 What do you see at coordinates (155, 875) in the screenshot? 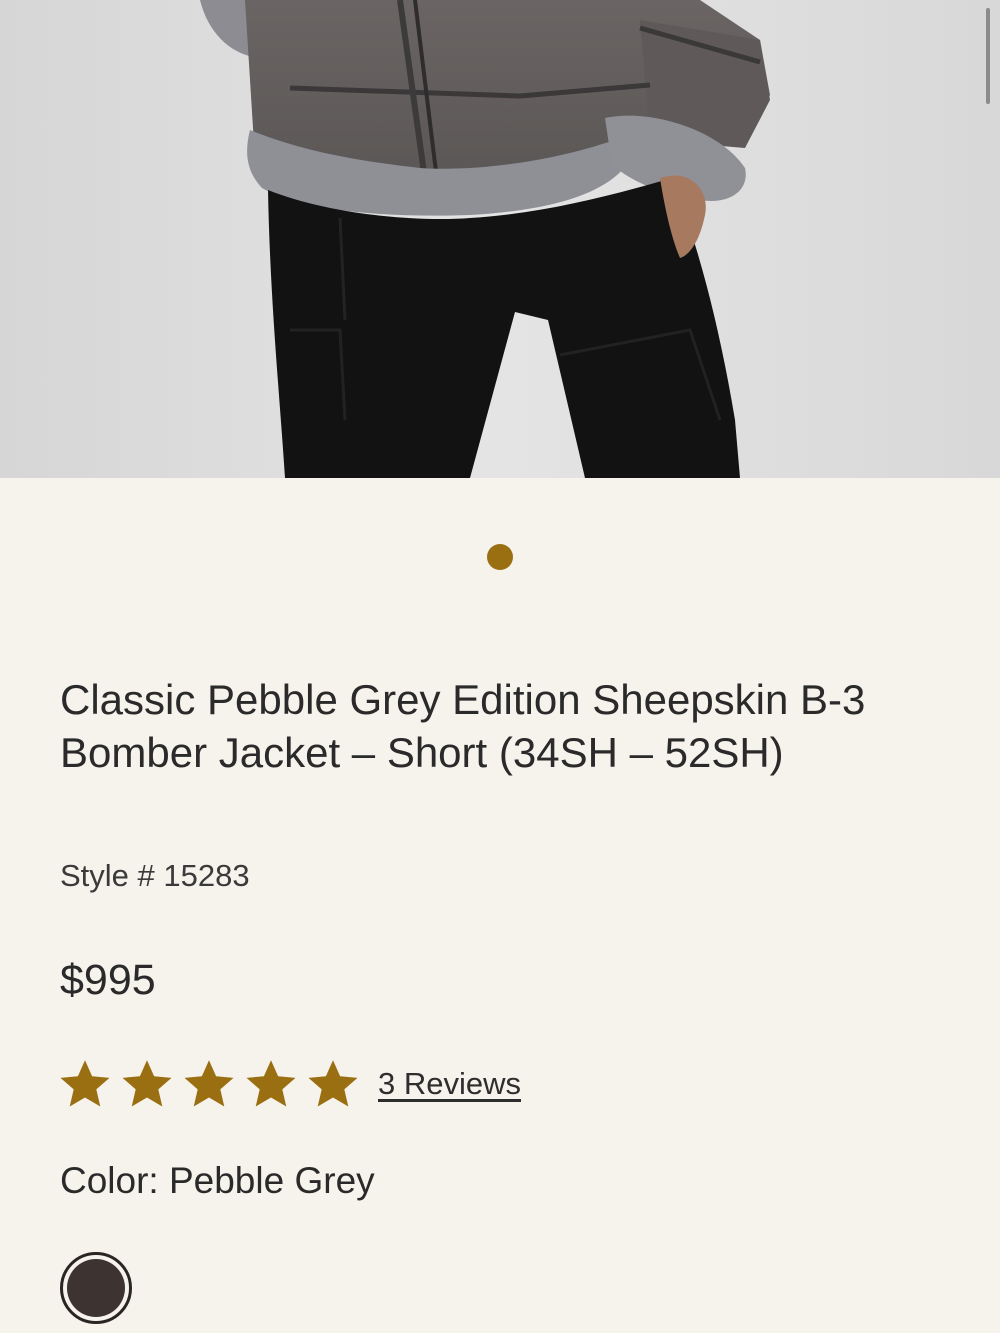
I see `style-number: Style # 15283` at bounding box center [155, 875].